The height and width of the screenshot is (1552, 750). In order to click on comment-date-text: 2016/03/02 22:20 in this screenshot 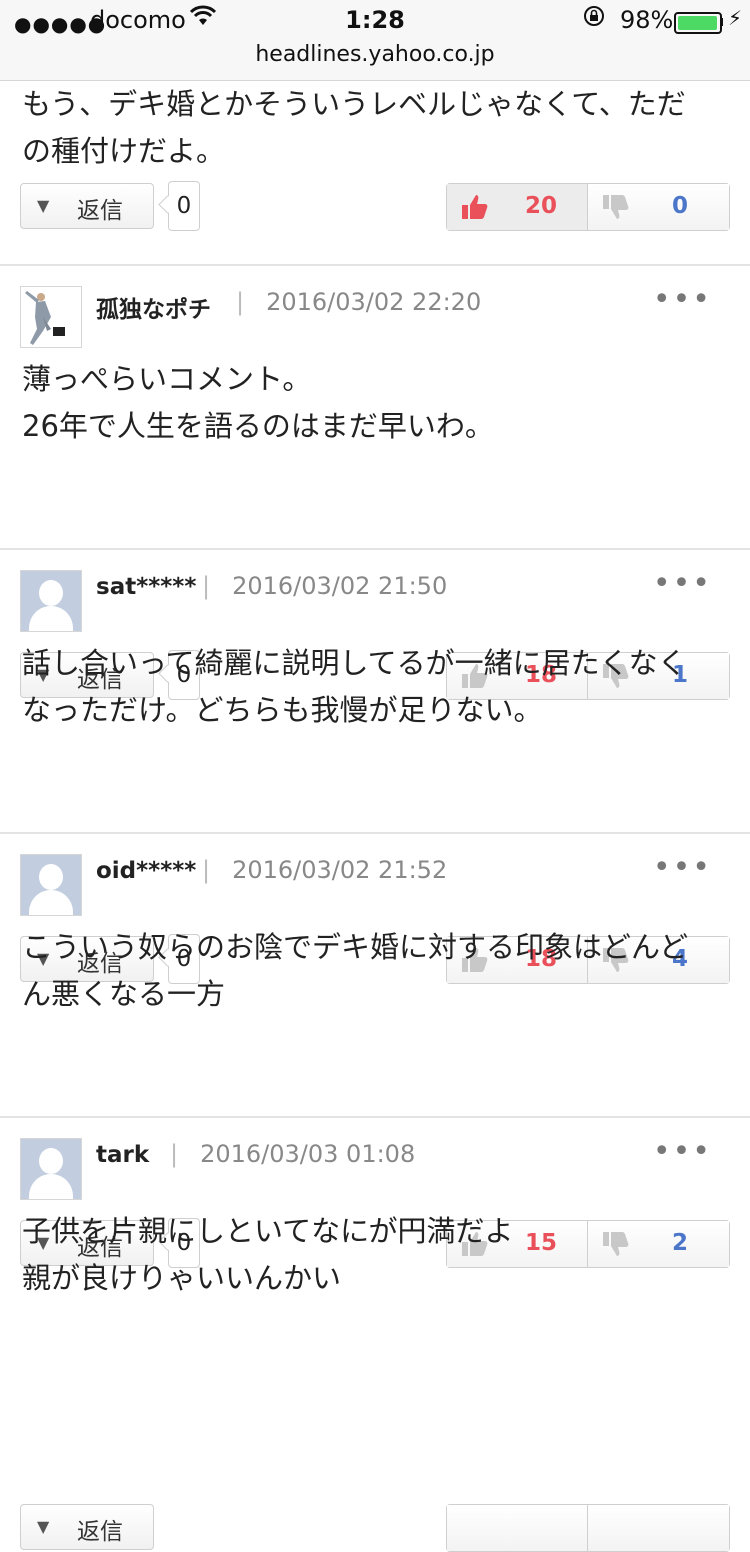, I will do `click(374, 302)`.